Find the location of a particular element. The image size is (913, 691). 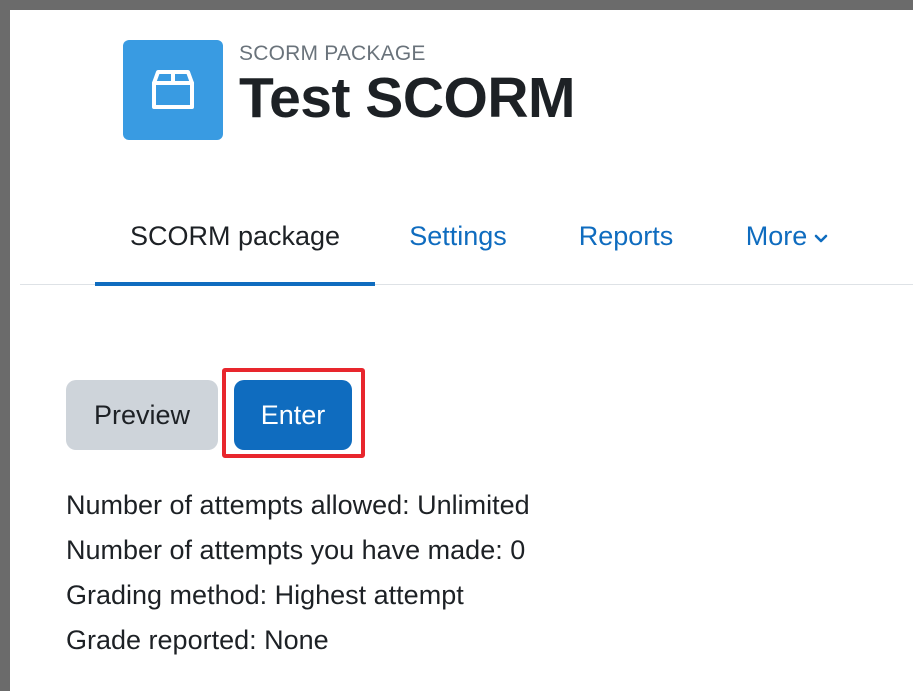

tab-settings: Settings is located at coordinates (458, 236).